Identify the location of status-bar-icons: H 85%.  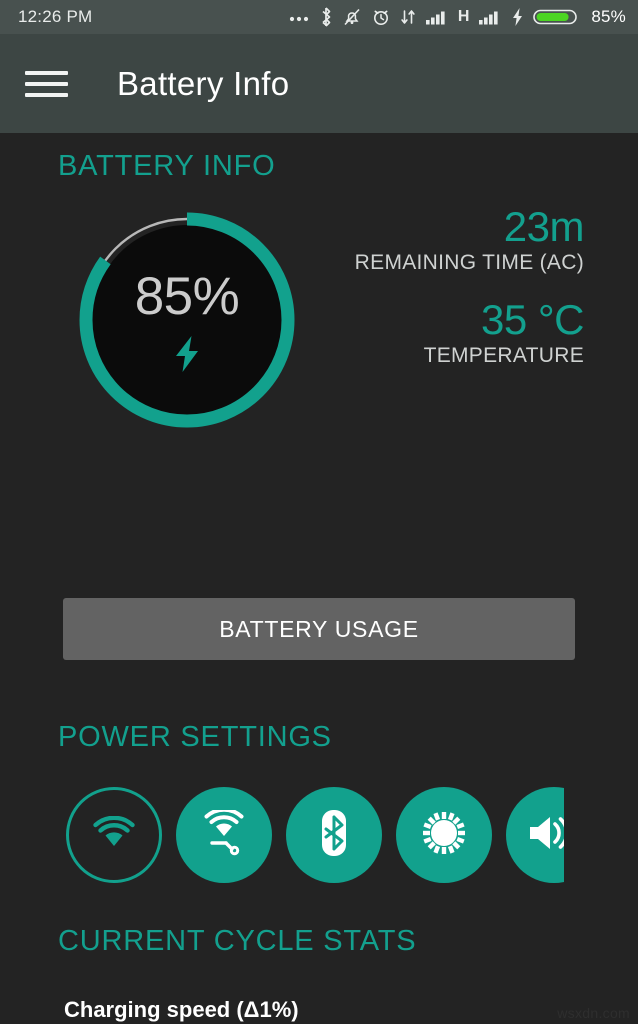
(457, 17).